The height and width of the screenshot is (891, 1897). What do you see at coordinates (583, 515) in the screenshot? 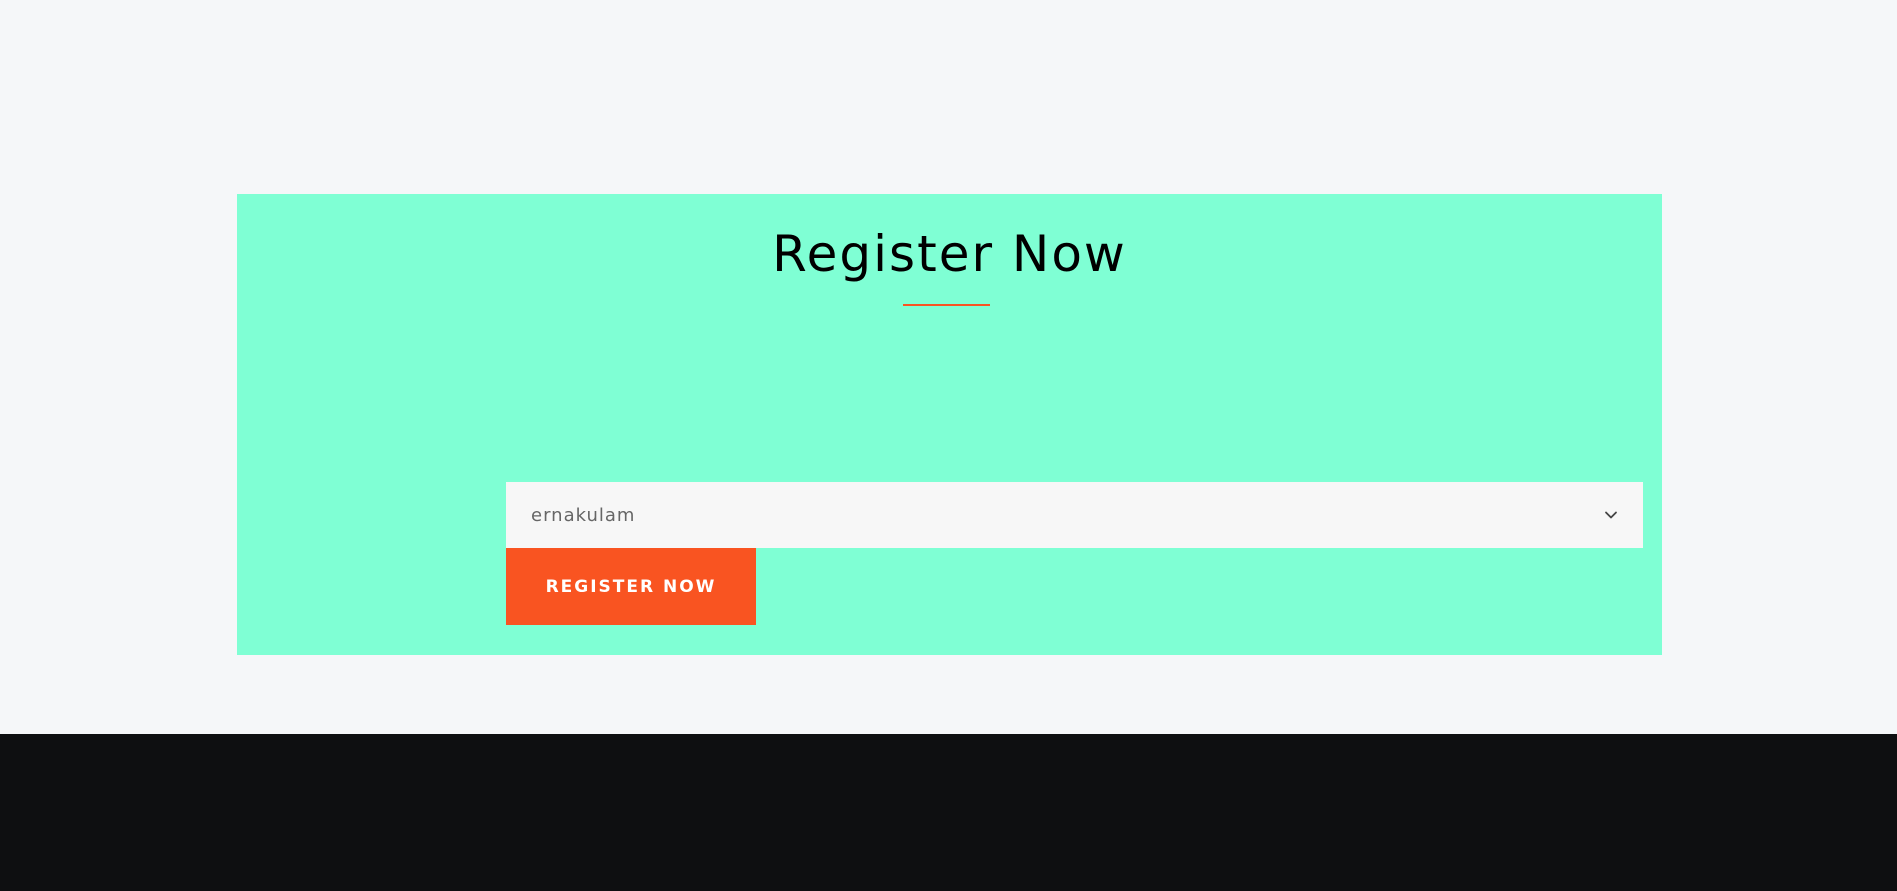
I see `city-select-value: ernakulam` at bounding box center [583, 515].